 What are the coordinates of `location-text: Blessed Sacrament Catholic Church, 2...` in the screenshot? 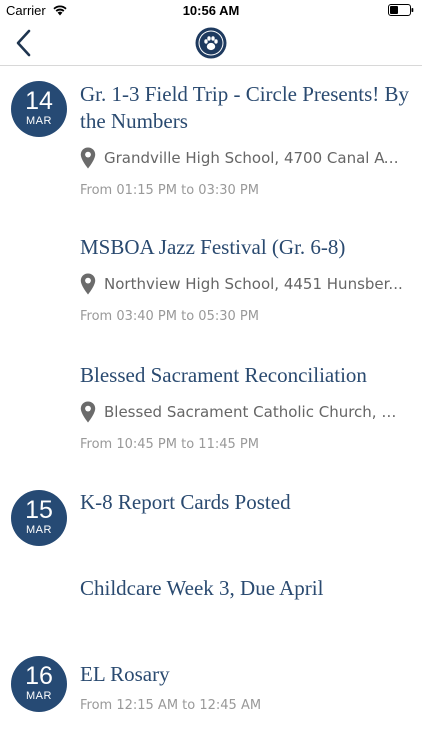 It's located at (254, 412).